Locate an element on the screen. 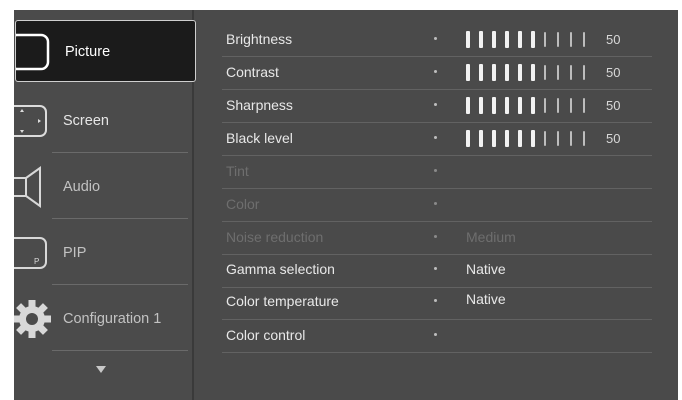 The width and height of the screenshot is (682, 400). speaker-icon is located at coordinates (27, 187).